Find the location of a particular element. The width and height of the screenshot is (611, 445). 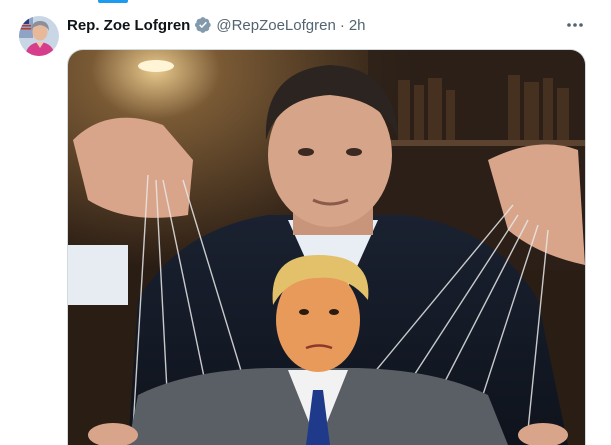

tweet-header: Rep. Zoe Lofgren @RepZoeLofgren · 2h is located at coordinates (216, 25).